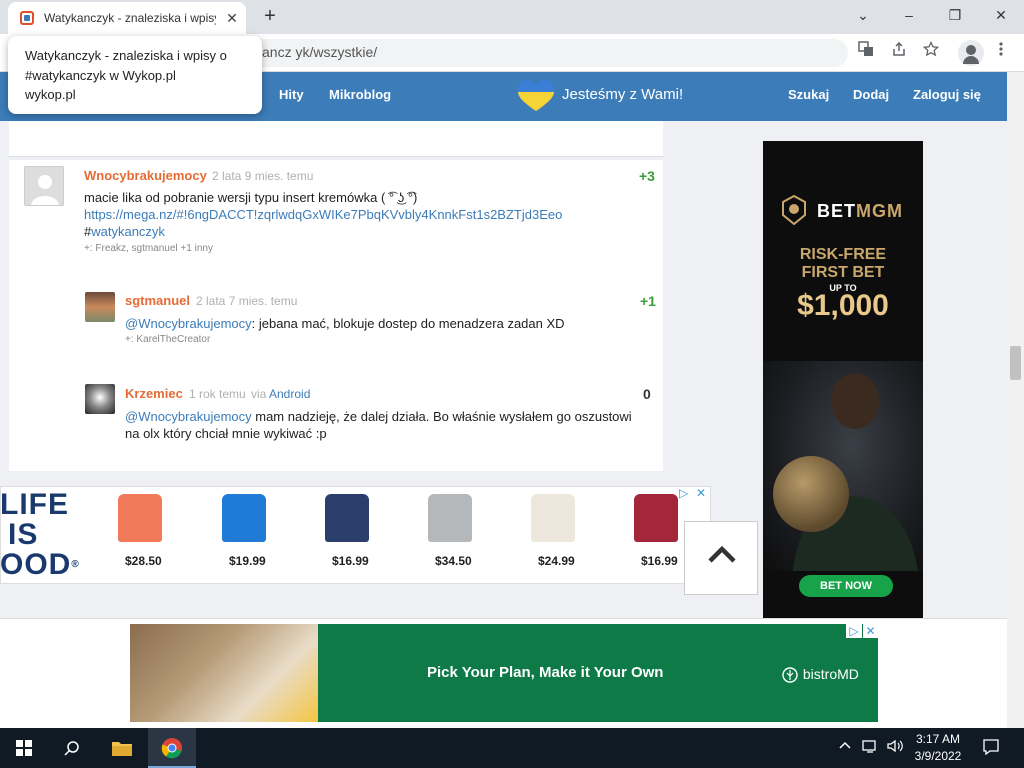 This screenshot has height=768, width=1024. What do you see at coordinates (291, 94) in the screenshot?
I see `nav-hity: Hity` at bounding box center [291, 94].